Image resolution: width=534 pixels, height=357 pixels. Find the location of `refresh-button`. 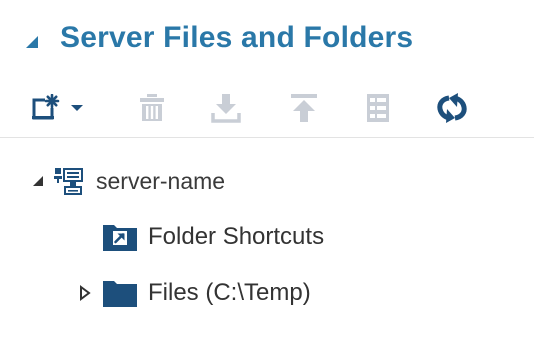

refresh-button is located at coordinates (452, 108).